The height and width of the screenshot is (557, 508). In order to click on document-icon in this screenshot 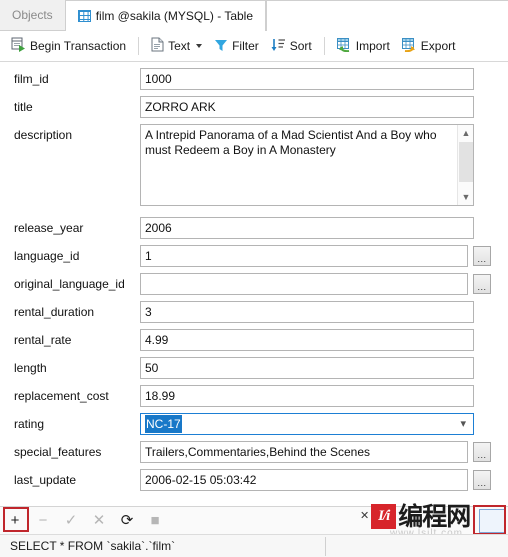, I will do `click(157, 46)`.